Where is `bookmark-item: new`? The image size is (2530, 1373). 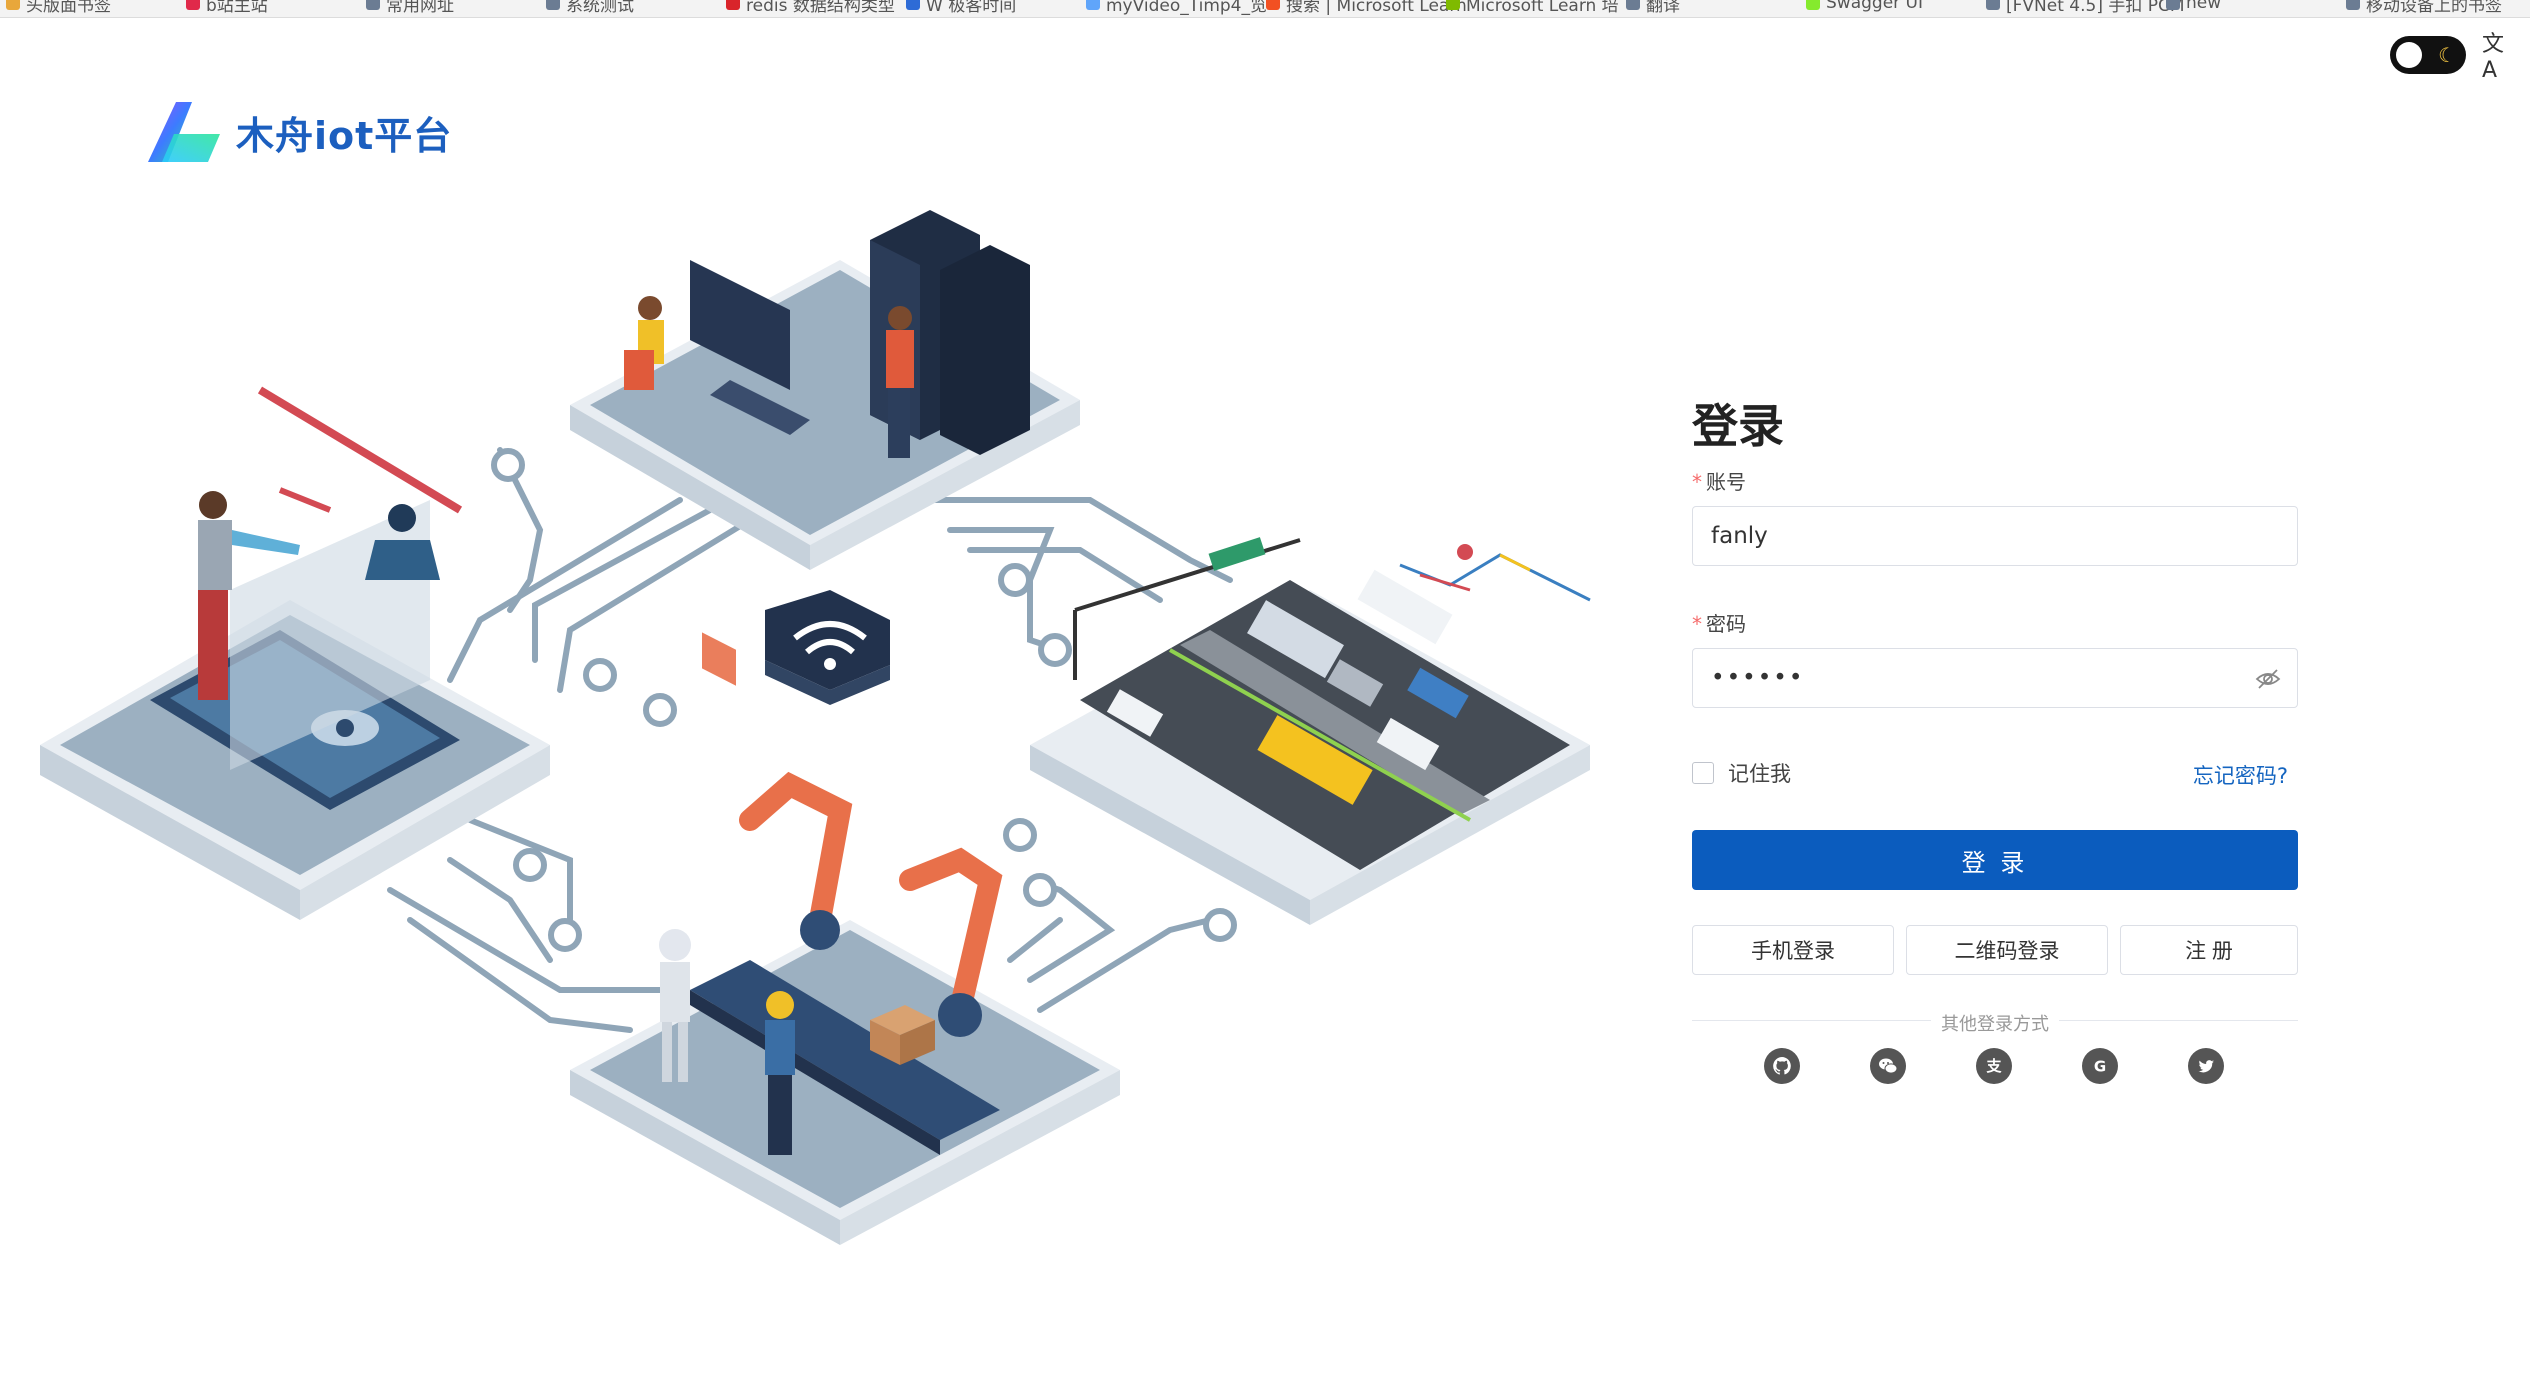 bookmark-item: new is located at coordinates (2193, 7).